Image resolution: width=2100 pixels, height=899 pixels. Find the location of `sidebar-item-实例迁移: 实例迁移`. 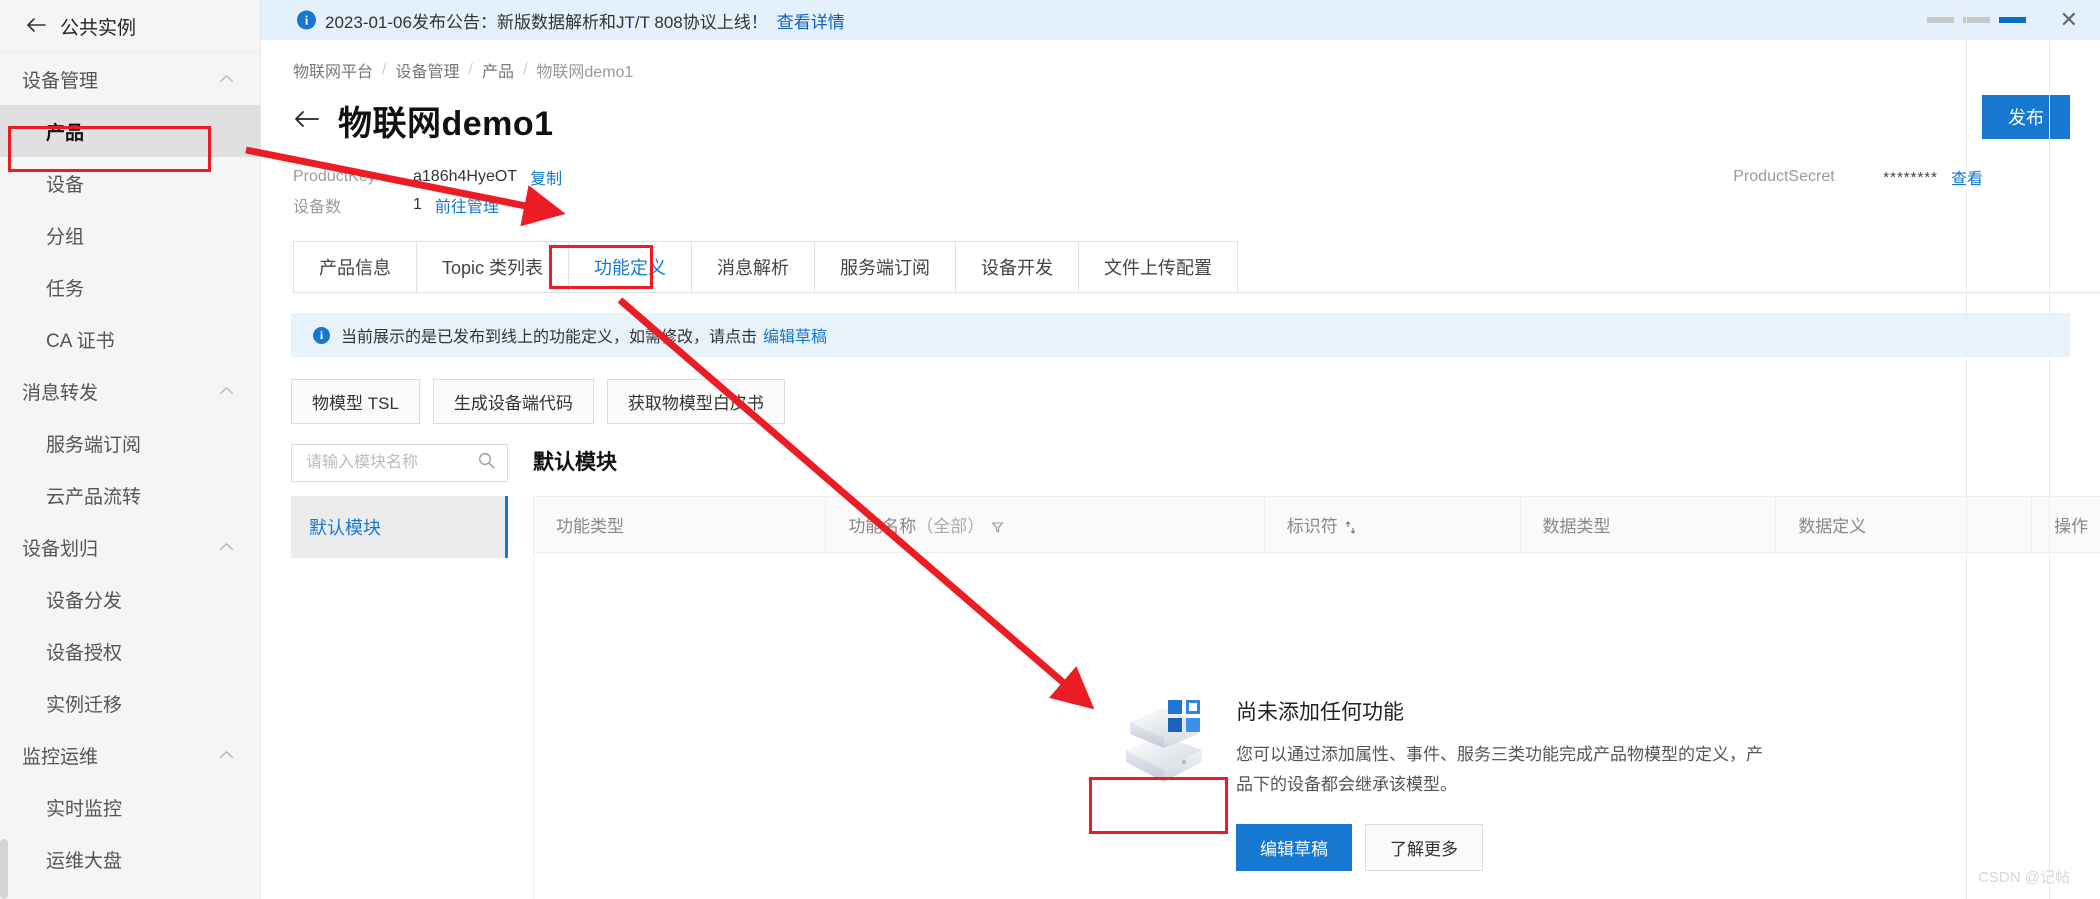

sidebar-item-实例迁移: 实例迁移 is located at coordinates (130, 703).